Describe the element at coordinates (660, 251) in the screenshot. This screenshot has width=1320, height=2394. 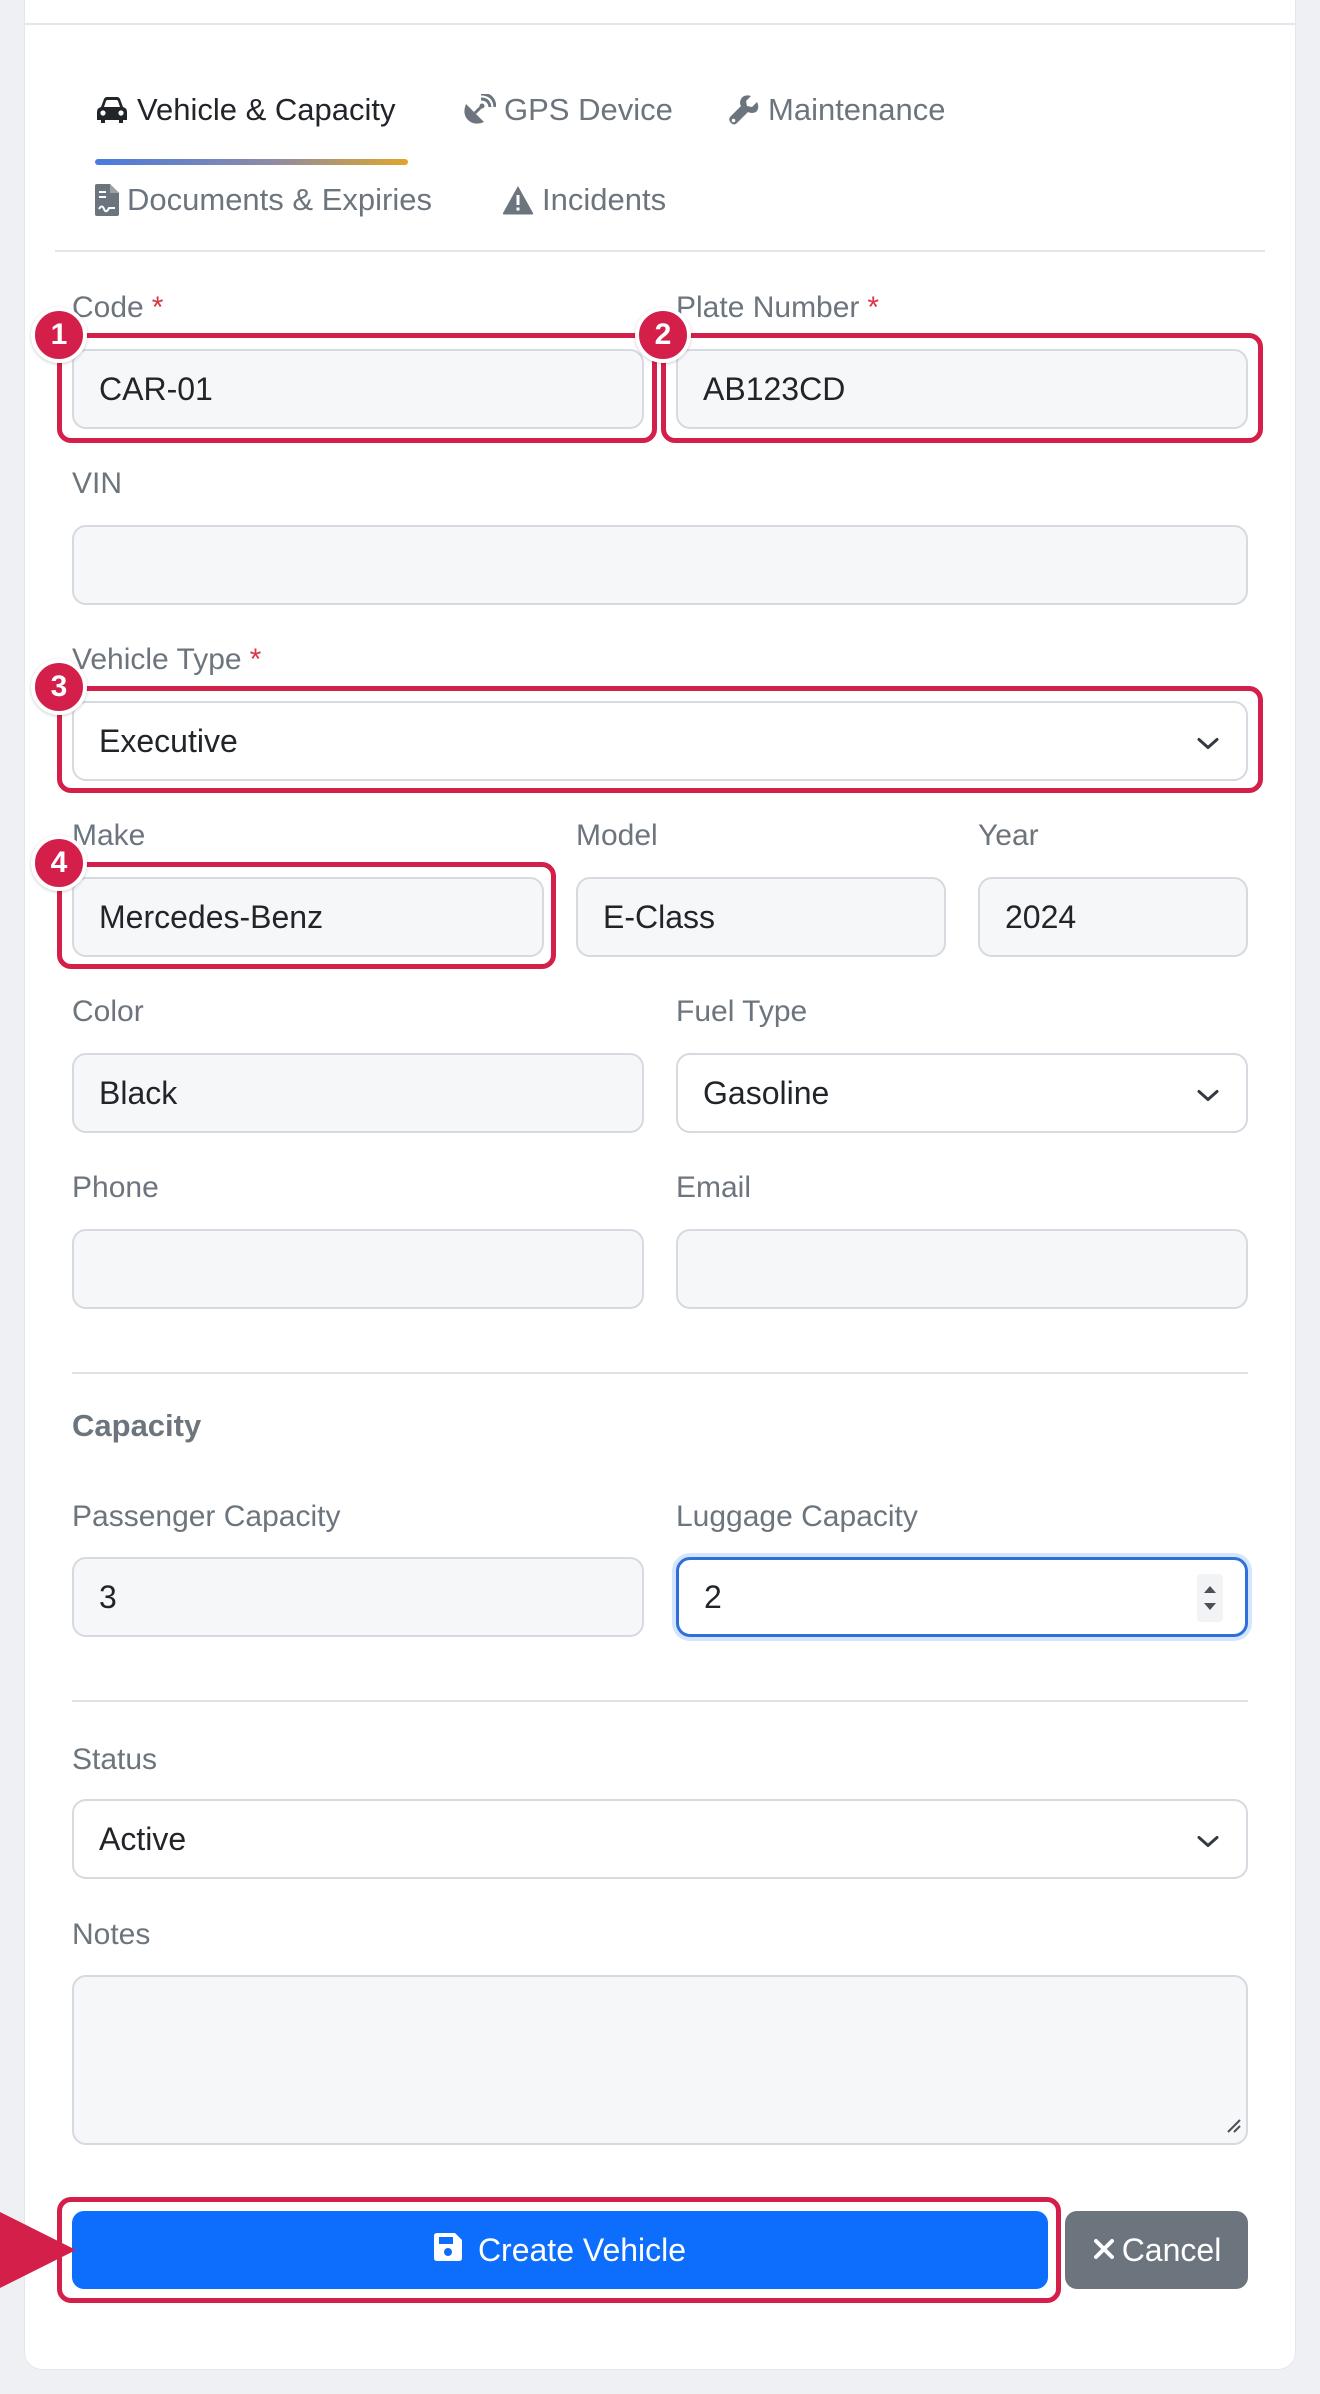
I see `tabs-divider` at that location.